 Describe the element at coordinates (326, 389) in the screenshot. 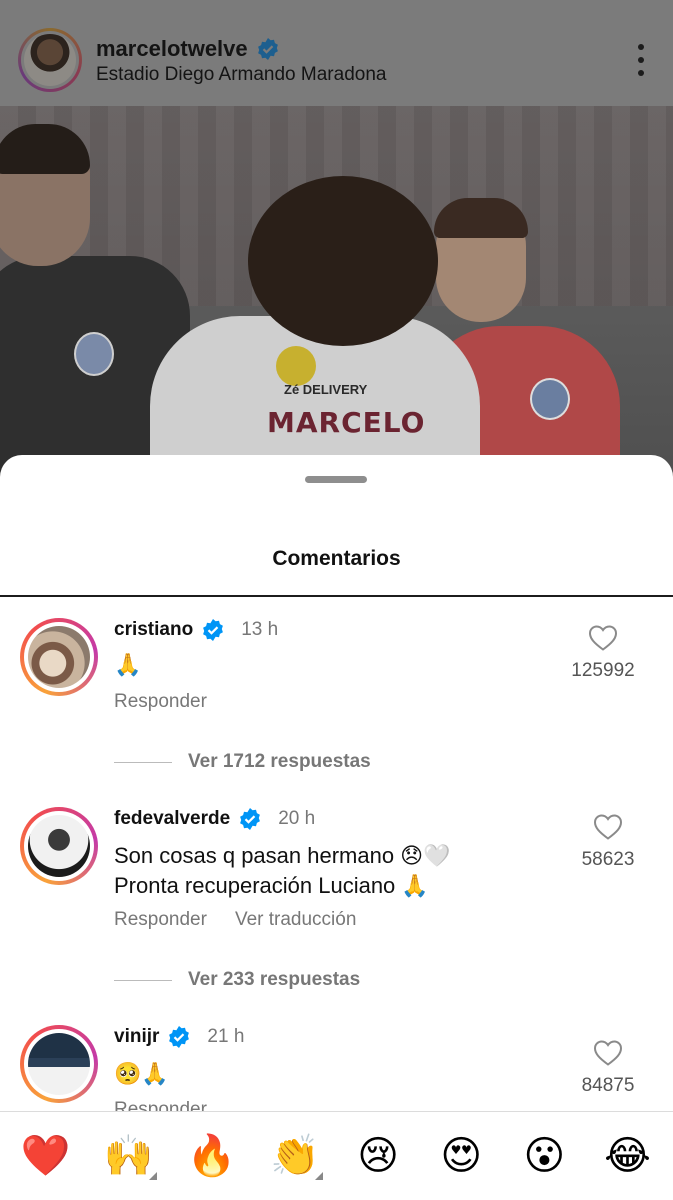

I see `photo-sponsor-text: Zé DELIVERY` at that location.